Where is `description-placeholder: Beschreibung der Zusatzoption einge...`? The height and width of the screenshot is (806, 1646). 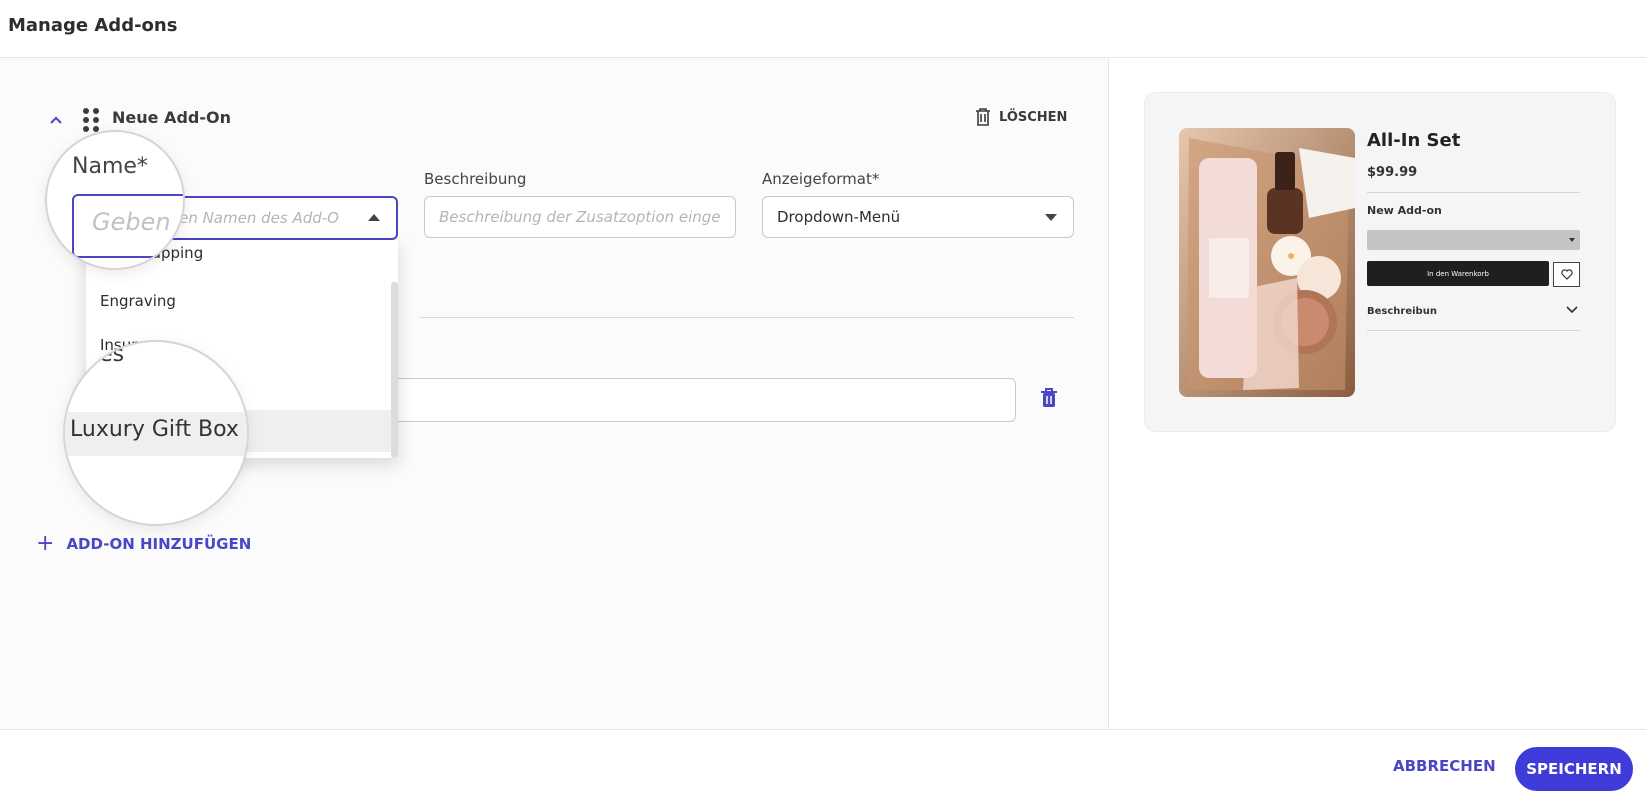 description-placeholder: Beschreibung der Zusatzoption einge... is located at coordinates (580, 217).